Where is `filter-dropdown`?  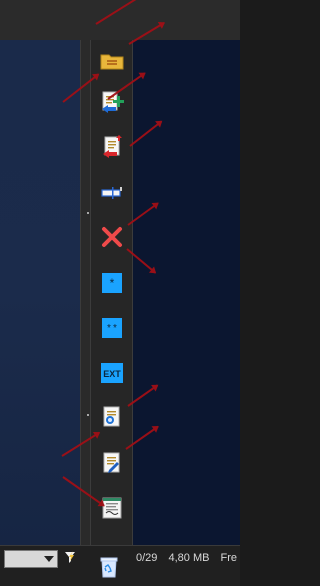 filter-dropdown is located at coordinates (31, 559).